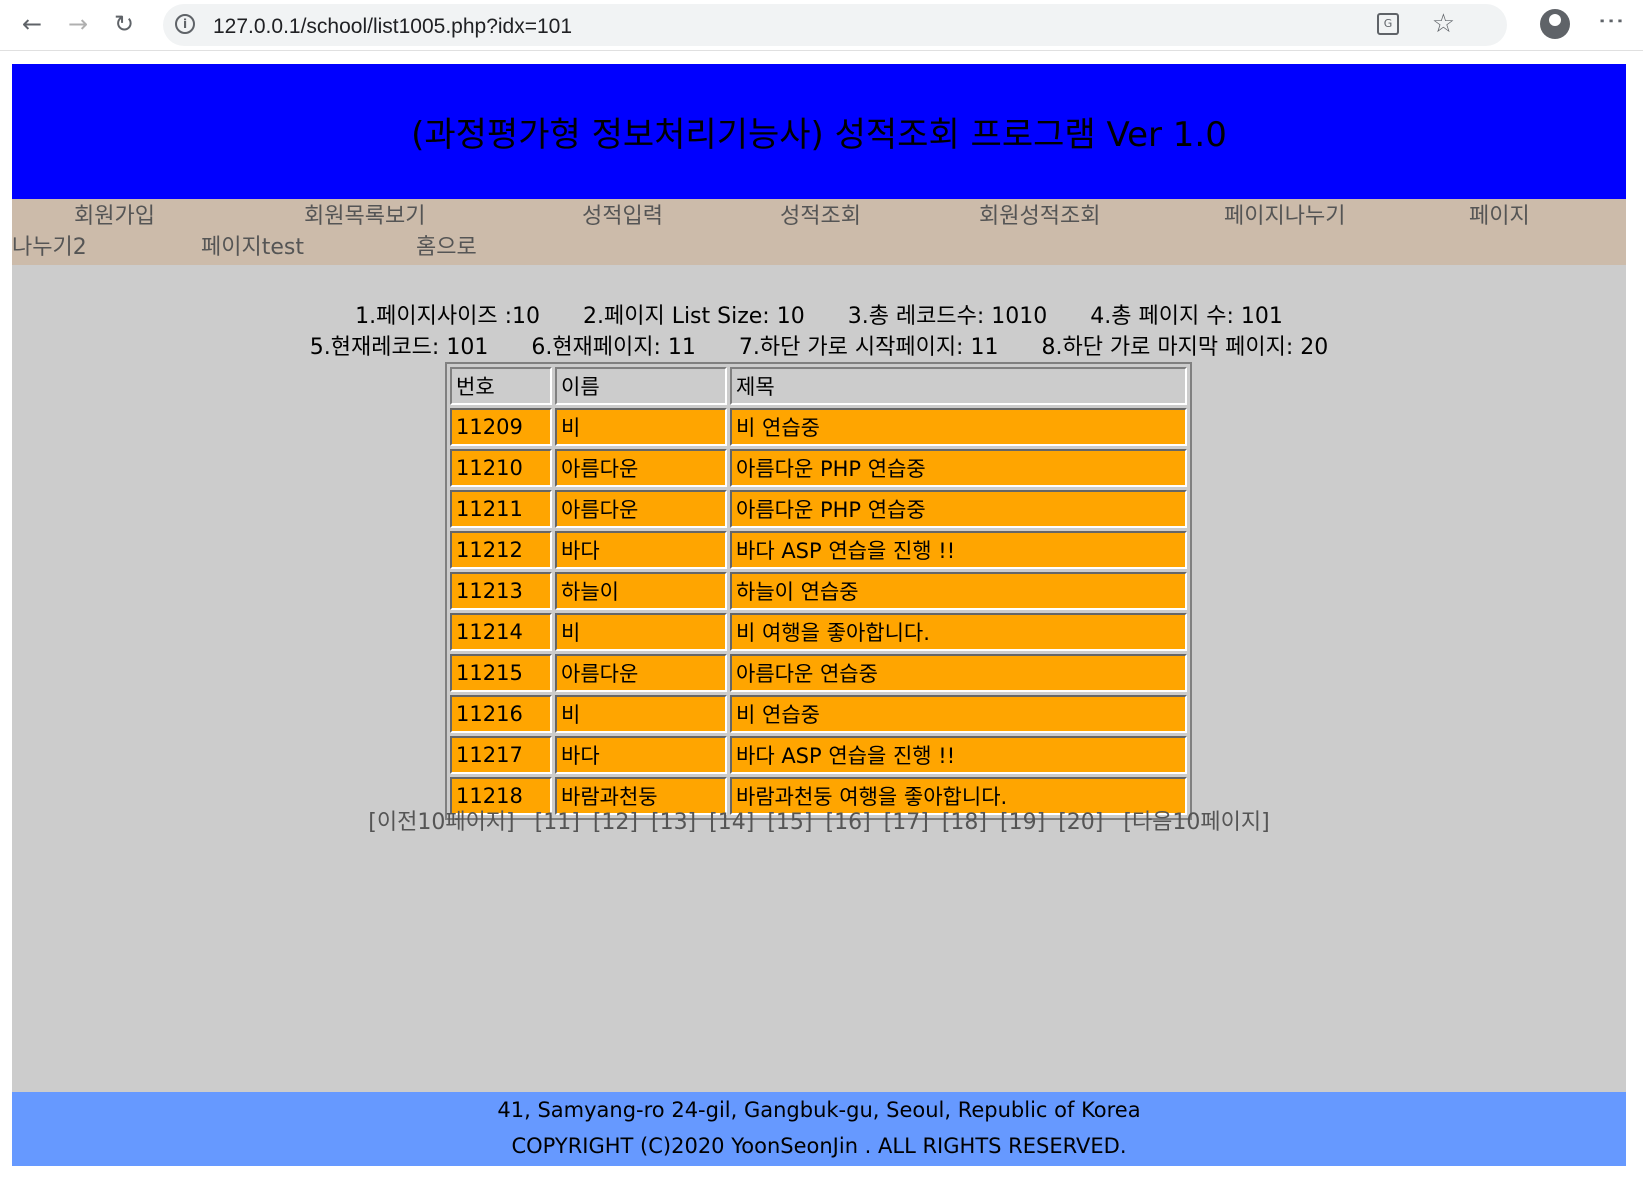 The image size is (1643, 1186). Describe the element at coordinates (789, 822) in the screenshot. I see `pager-page-link: [15]` at that location.